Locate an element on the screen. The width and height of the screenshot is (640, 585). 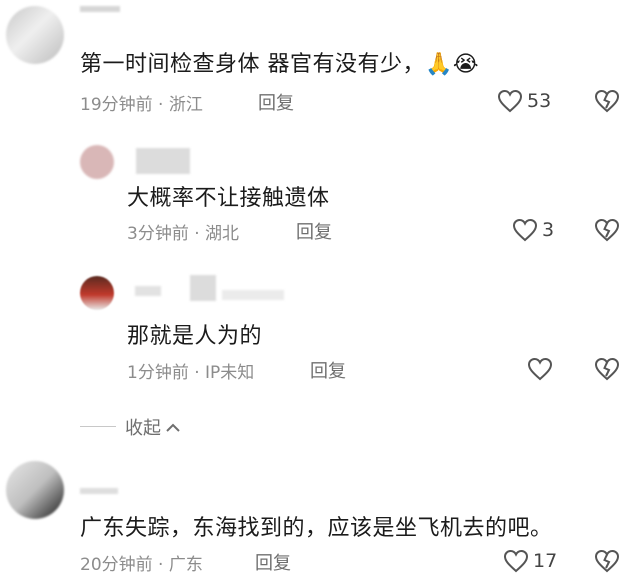
chevron-up-icon is located at coordinates (173, 427).